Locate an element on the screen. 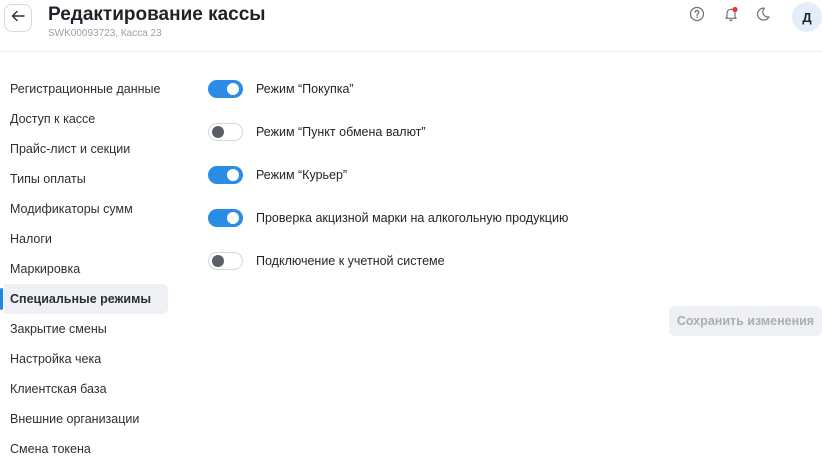  notifications-button is located at coordinates (731, 16).